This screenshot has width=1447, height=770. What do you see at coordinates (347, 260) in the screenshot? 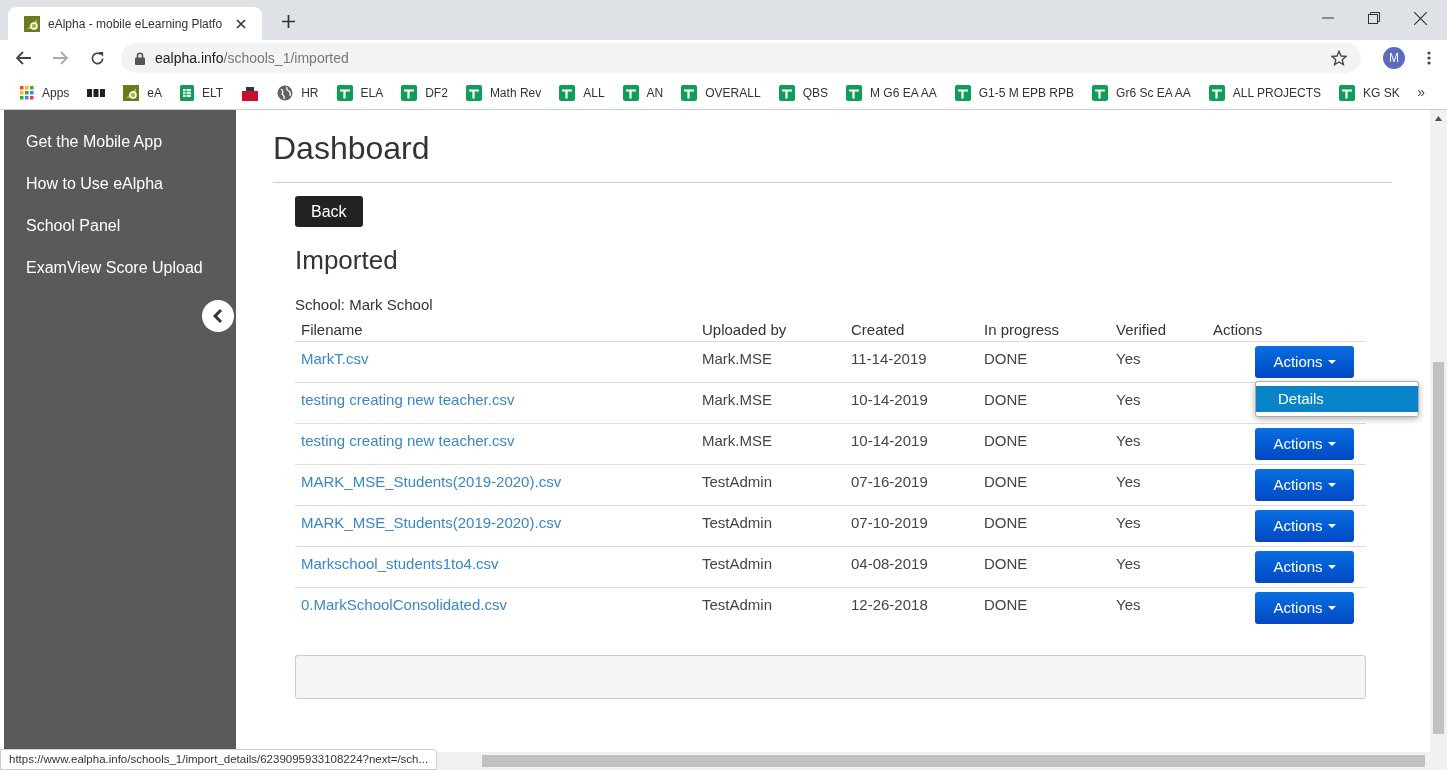
I see `section-heading: Imported` at bounding box center [347, 260].